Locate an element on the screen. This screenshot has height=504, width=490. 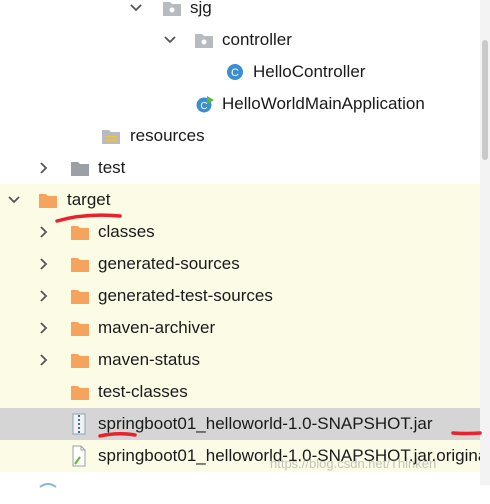
tree-node-maven-status: maven-status is located at coordinates (245, 360).